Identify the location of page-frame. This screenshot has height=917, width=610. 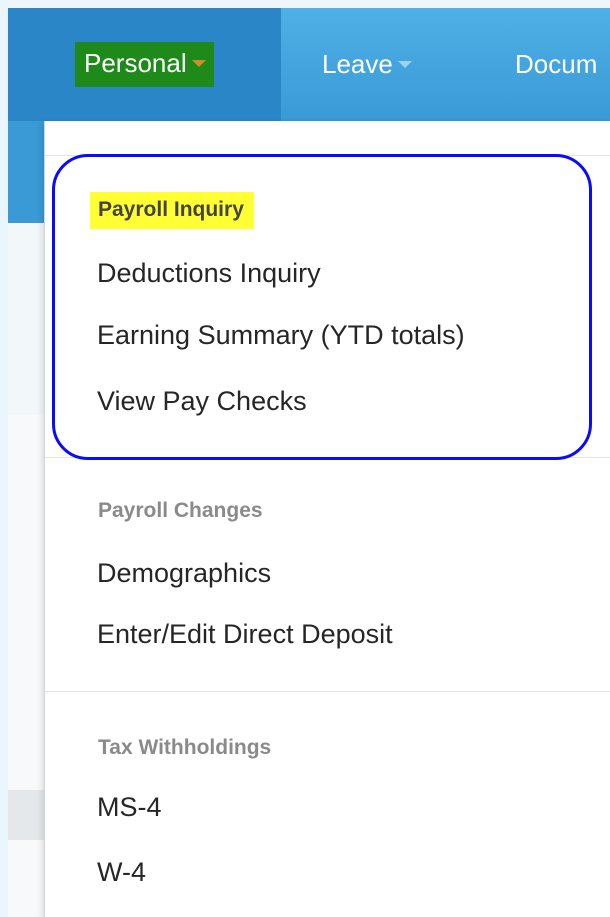
(4, 458).